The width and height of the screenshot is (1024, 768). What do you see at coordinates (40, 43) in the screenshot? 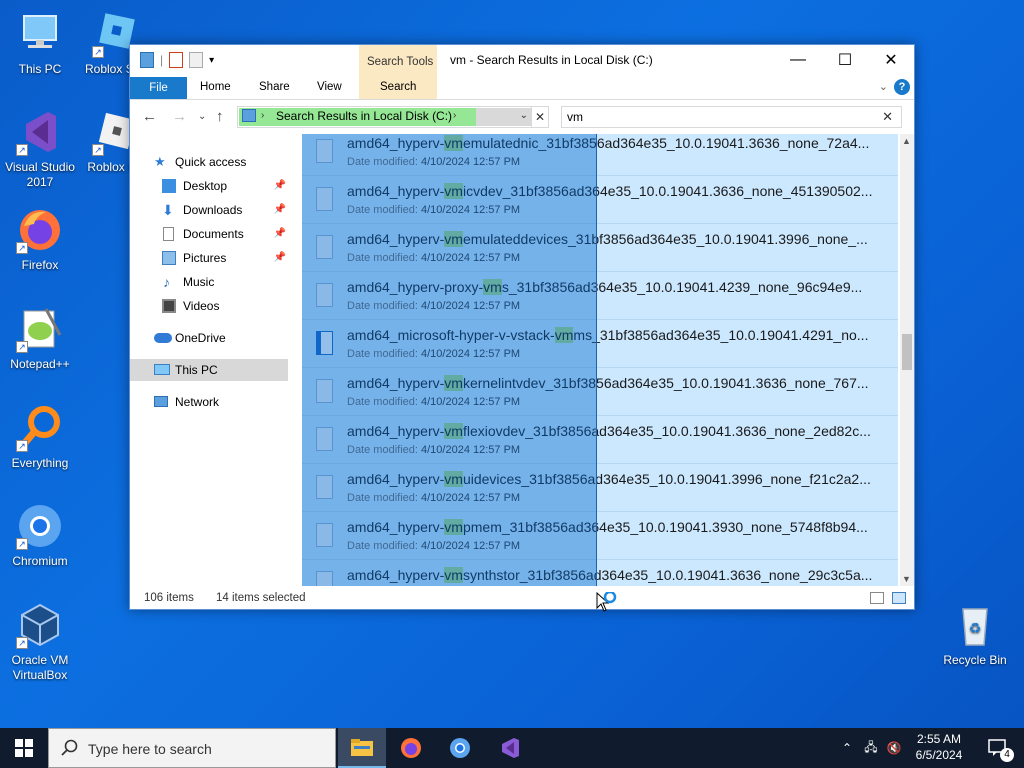
I see `desktop-icon-this-pc: This PC` at bounding box center [40, 43].